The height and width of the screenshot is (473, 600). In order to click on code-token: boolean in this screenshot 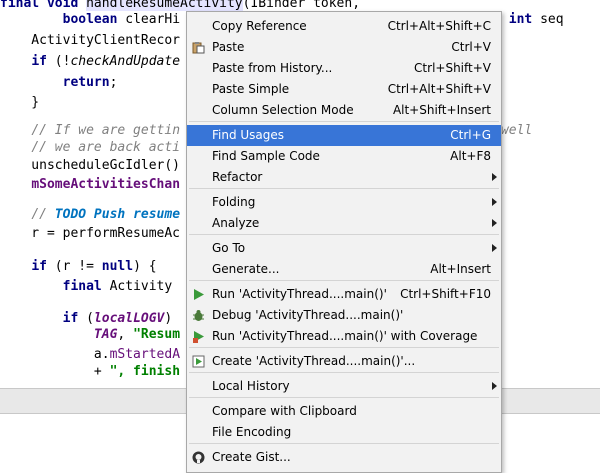, I will do `click(94, 19)`.